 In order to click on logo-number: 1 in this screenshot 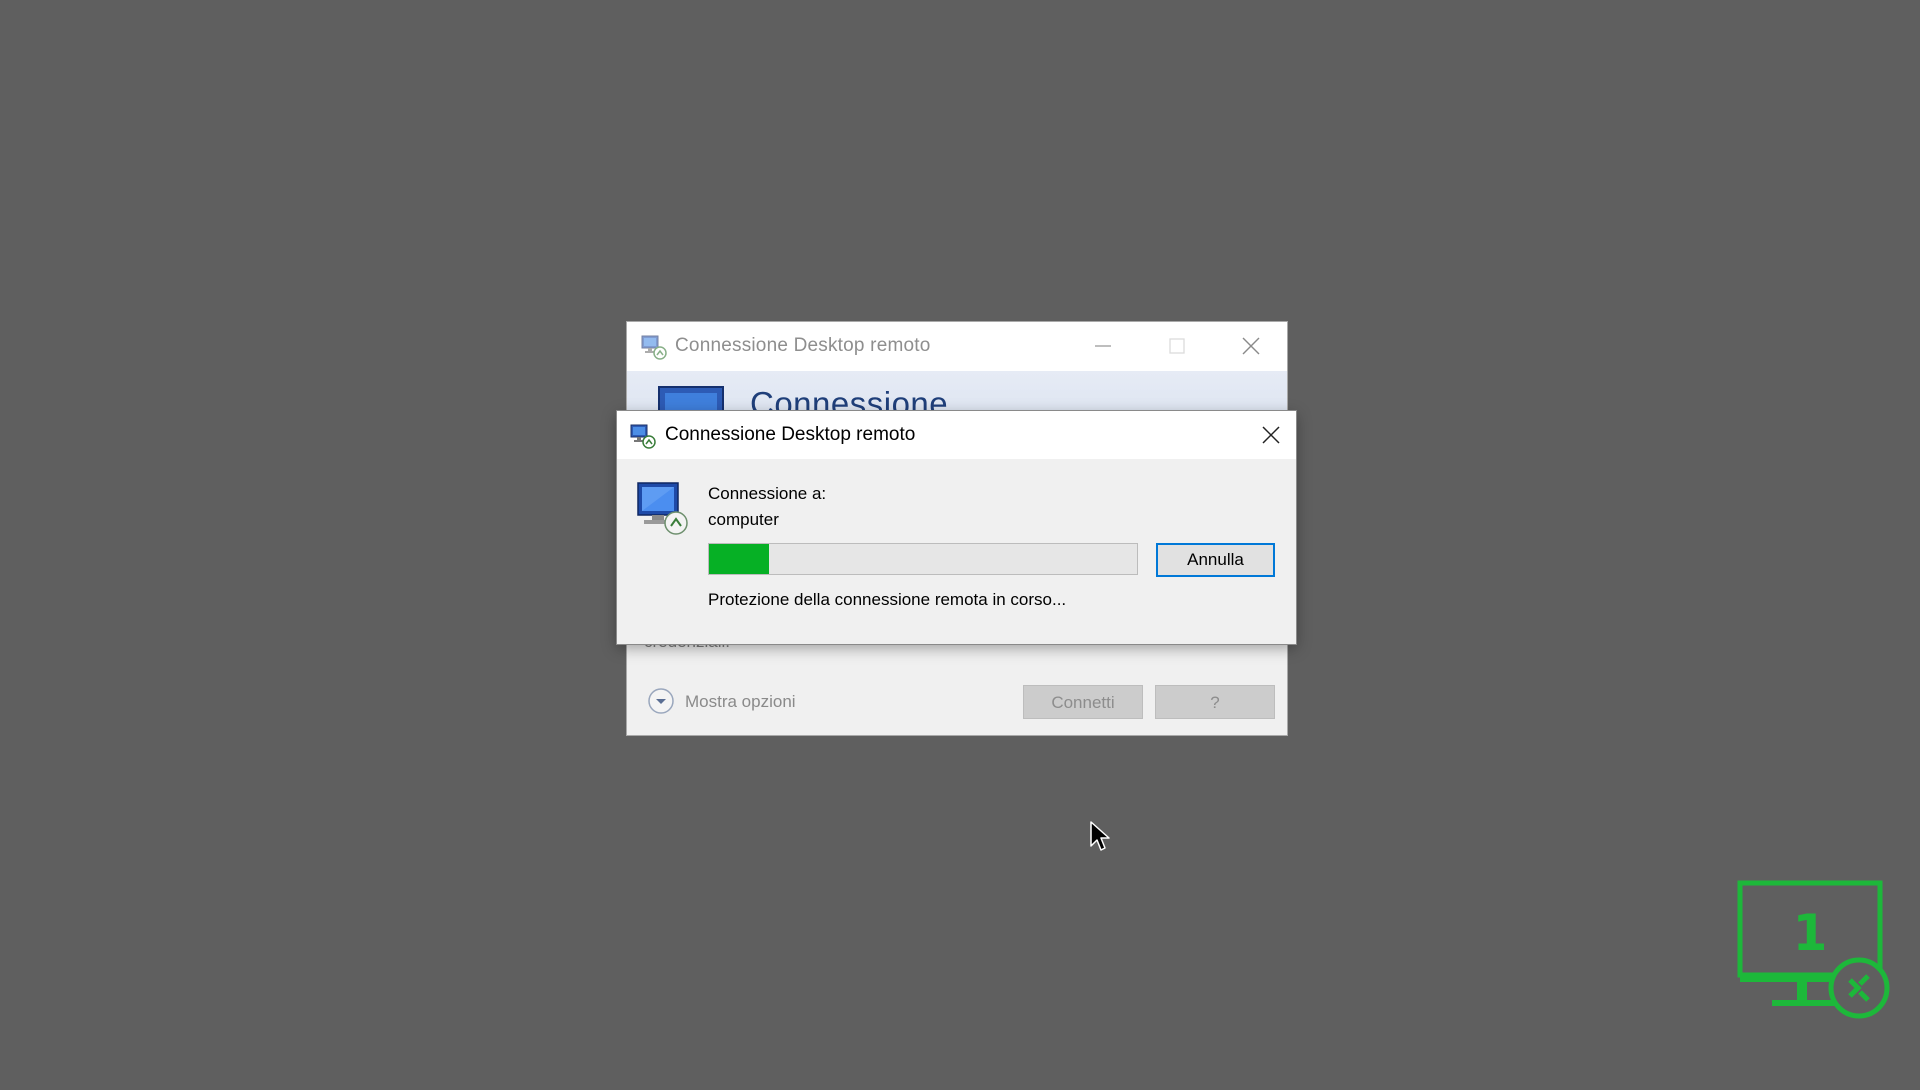, I will do `click(1810, 933)`.